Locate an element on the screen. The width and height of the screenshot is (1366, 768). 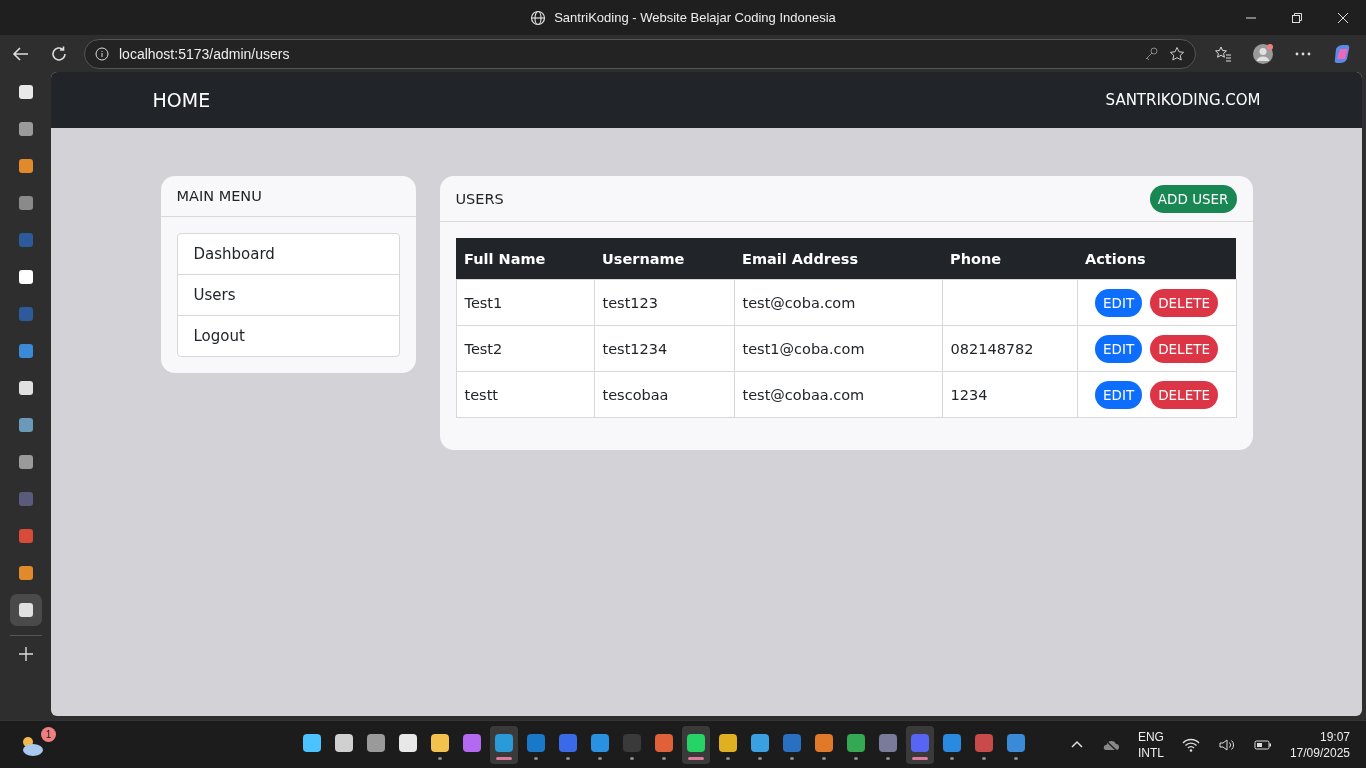
column-header: Email Address is located at coordinates (838, 259).